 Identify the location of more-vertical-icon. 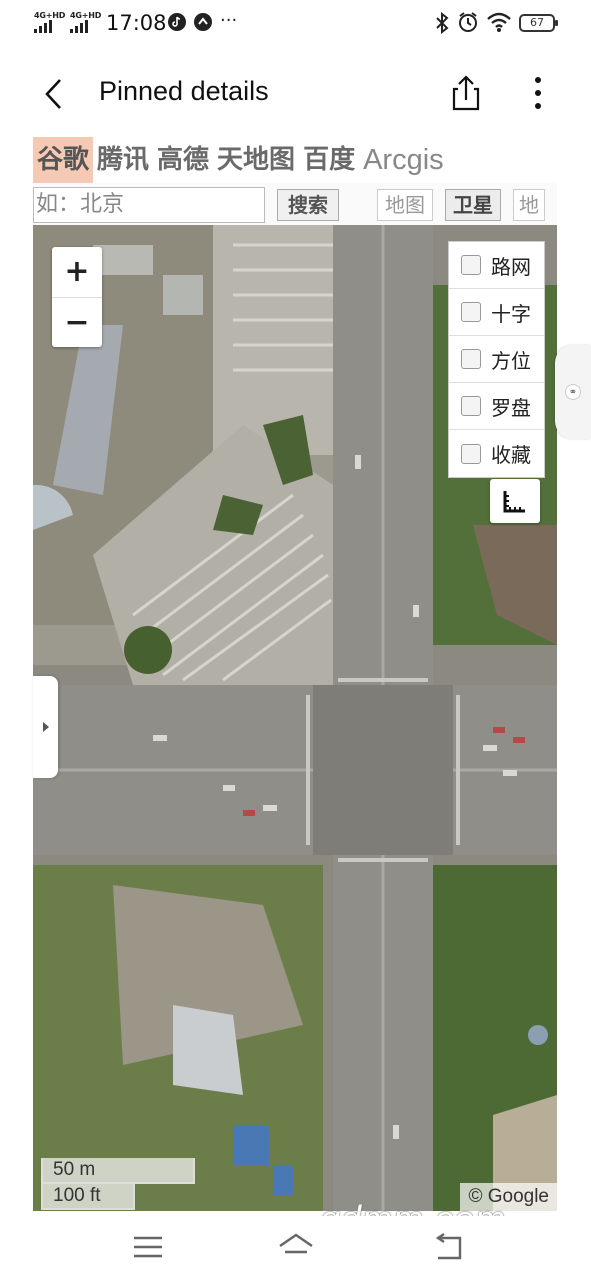
(538, 80).